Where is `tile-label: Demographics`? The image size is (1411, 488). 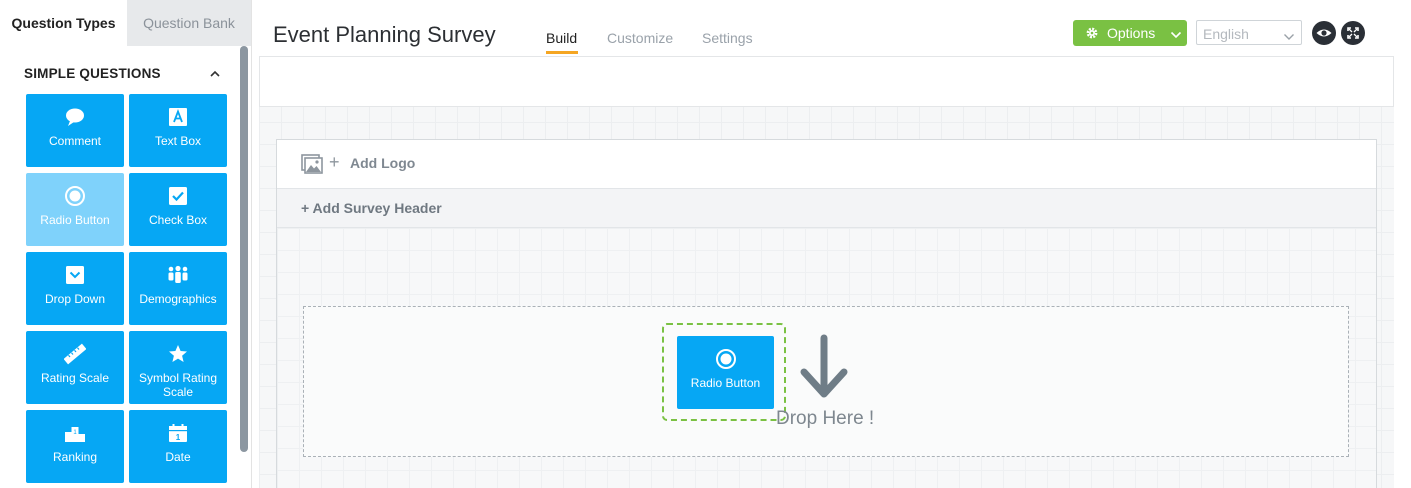
tile-label: Demographics is located at coordinates (178, 299).